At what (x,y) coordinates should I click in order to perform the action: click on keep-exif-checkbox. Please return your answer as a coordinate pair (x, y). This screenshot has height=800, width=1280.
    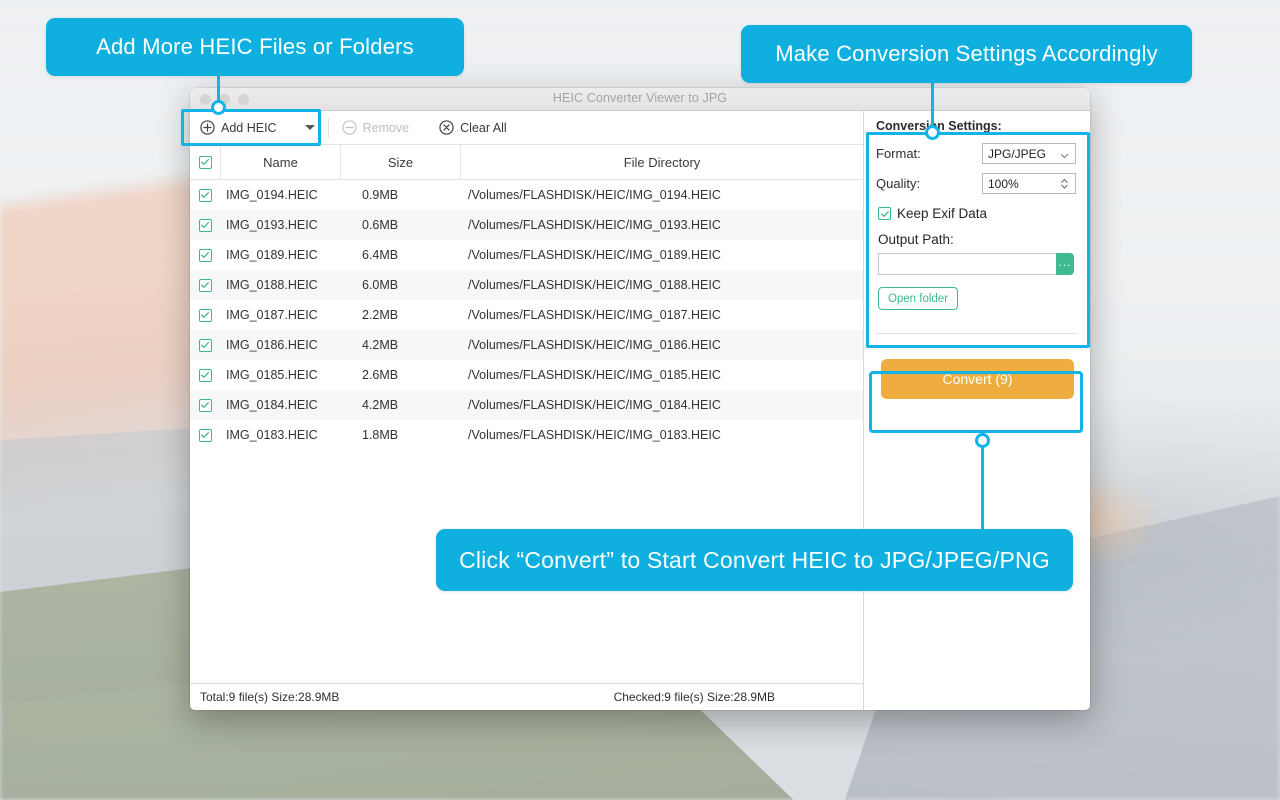
    Looking at the image, I should click on (884, 213).